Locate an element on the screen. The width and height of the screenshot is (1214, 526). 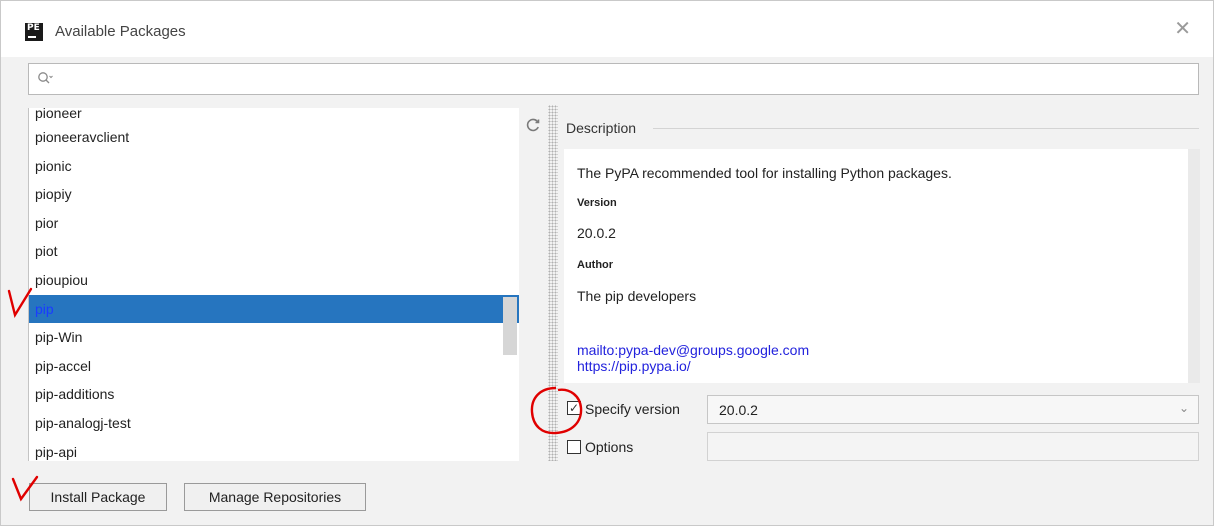
email-link: mailto:pypa-dev@groups.google.com is located at coordinates (693, 350).